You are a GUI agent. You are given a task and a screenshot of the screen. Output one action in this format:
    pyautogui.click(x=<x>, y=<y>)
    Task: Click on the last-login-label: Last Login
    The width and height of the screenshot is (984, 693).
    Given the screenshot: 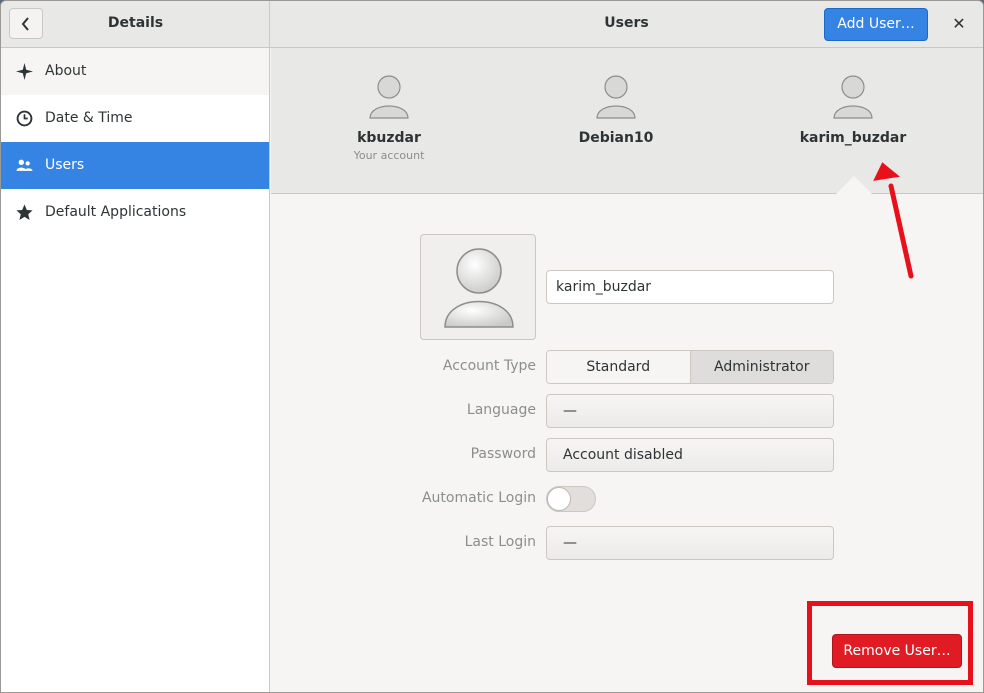 What is the action you would take?
    pyautogui.click(x=500, y=542)
    